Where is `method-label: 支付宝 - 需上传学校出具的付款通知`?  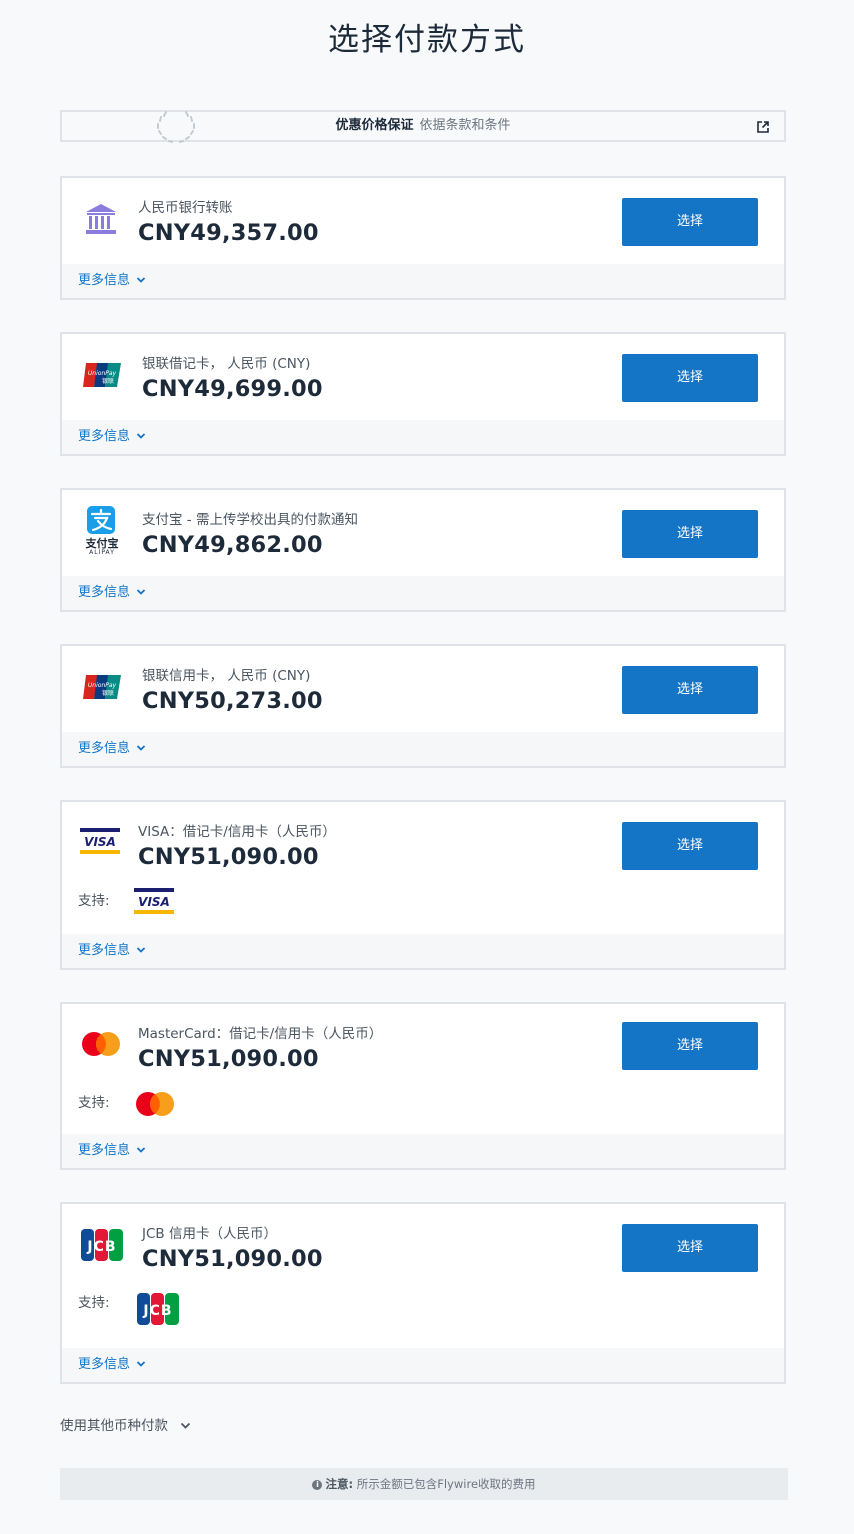 method-label: 支付宝 - 需上传学校出具的付款通知 is located at coordinates (250, 520).